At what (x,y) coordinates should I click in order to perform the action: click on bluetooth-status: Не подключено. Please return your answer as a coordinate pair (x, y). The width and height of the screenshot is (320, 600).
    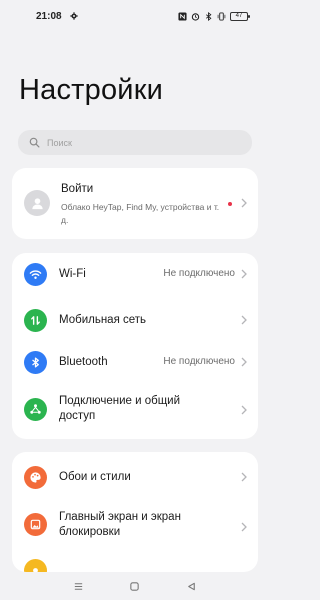
    Looking at the image, I should click on (199, 361).